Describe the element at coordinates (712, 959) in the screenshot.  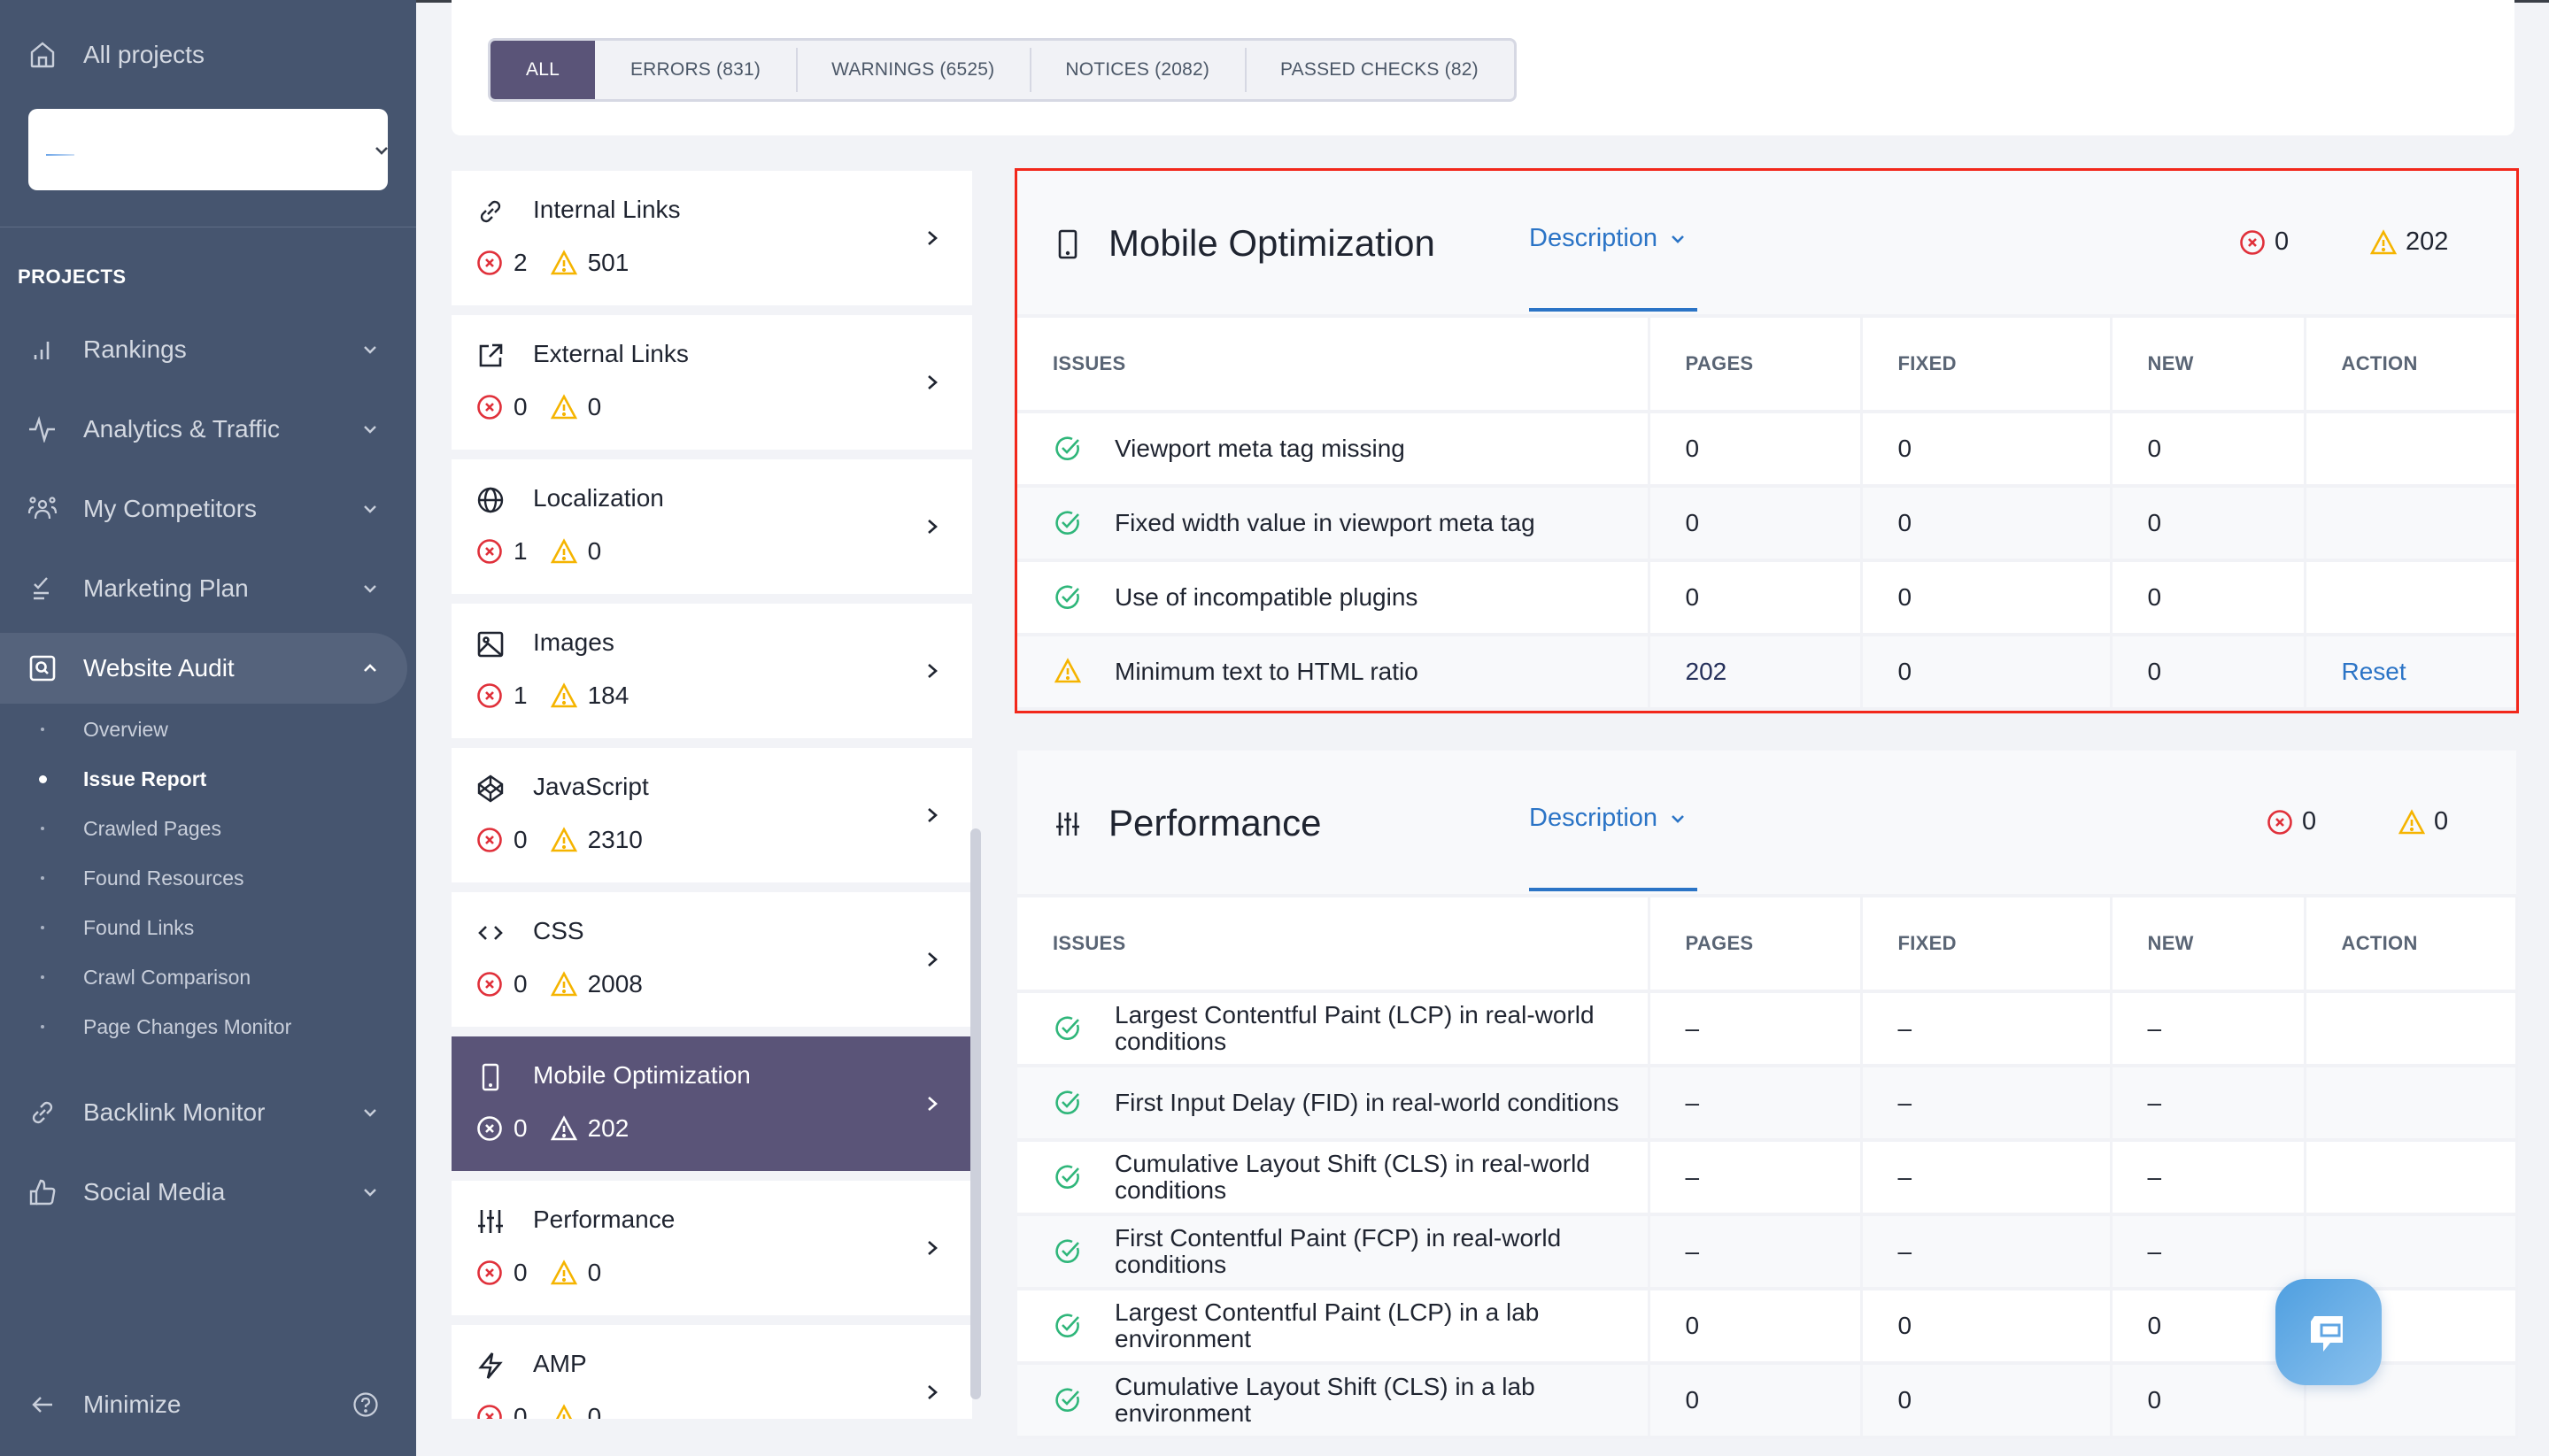
I see `category-item-css: CSS 0 2008` at that location.